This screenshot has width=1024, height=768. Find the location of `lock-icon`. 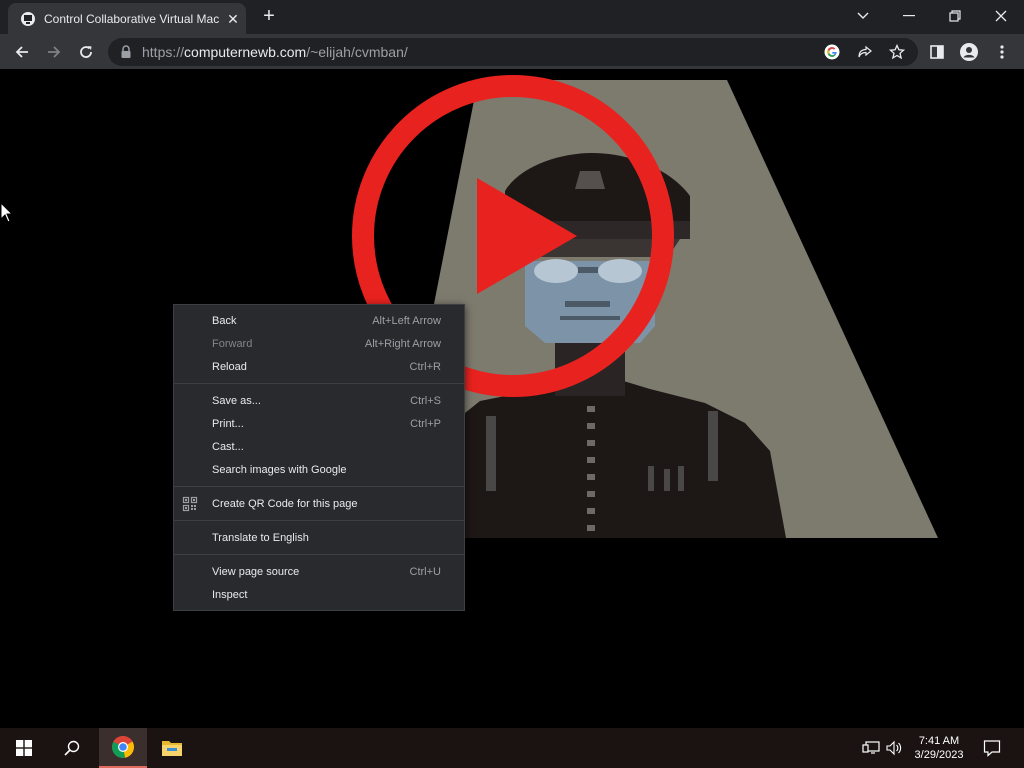

lock-icon is located at coordinates (126, 52).